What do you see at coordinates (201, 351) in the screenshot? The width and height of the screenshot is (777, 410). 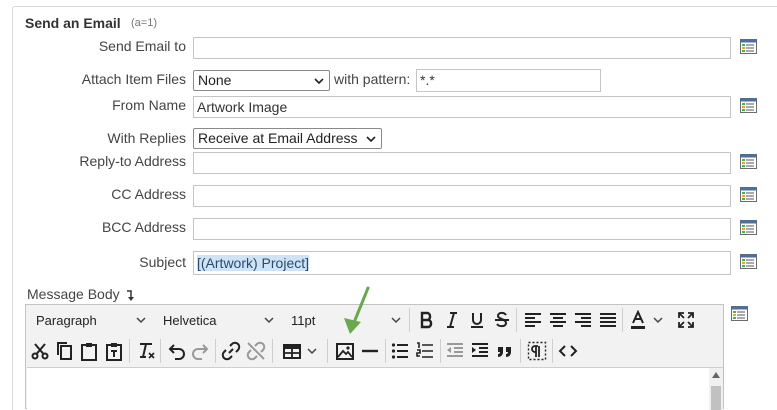 I see `redo-icon` at bounding box center [201, 351].